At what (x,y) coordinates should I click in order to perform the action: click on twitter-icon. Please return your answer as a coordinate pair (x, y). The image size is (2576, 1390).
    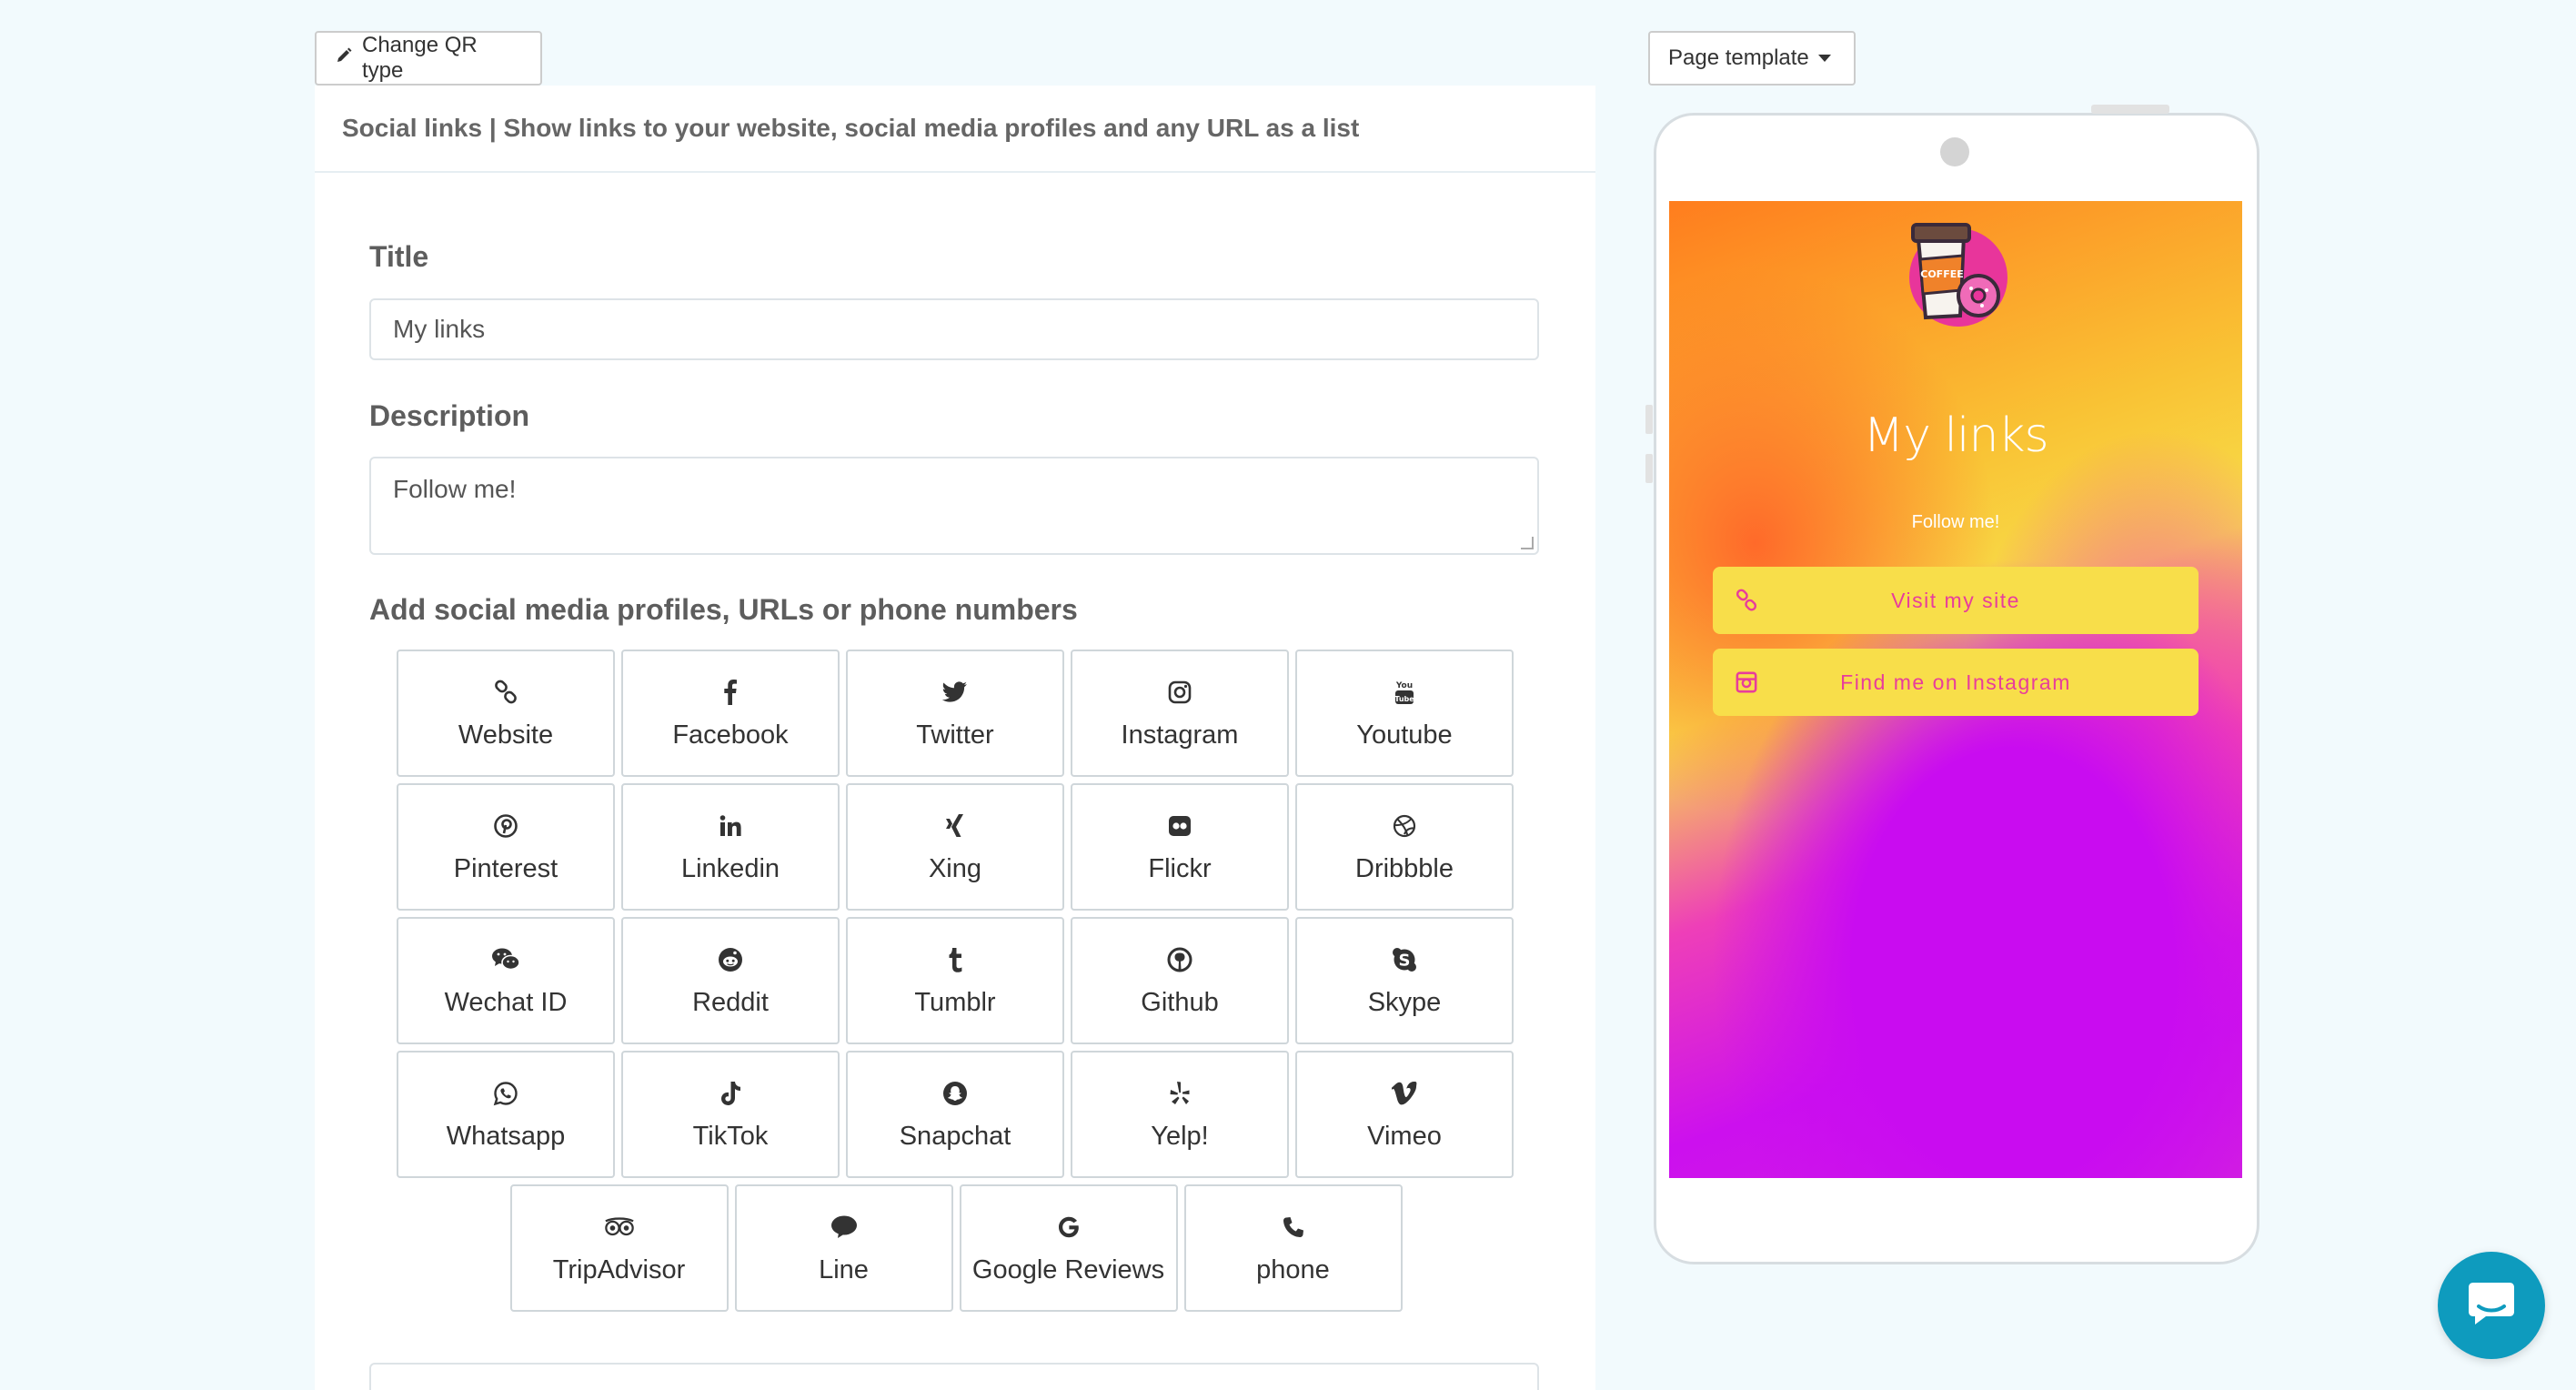
    Looking at the image, I should click on (955, 692).